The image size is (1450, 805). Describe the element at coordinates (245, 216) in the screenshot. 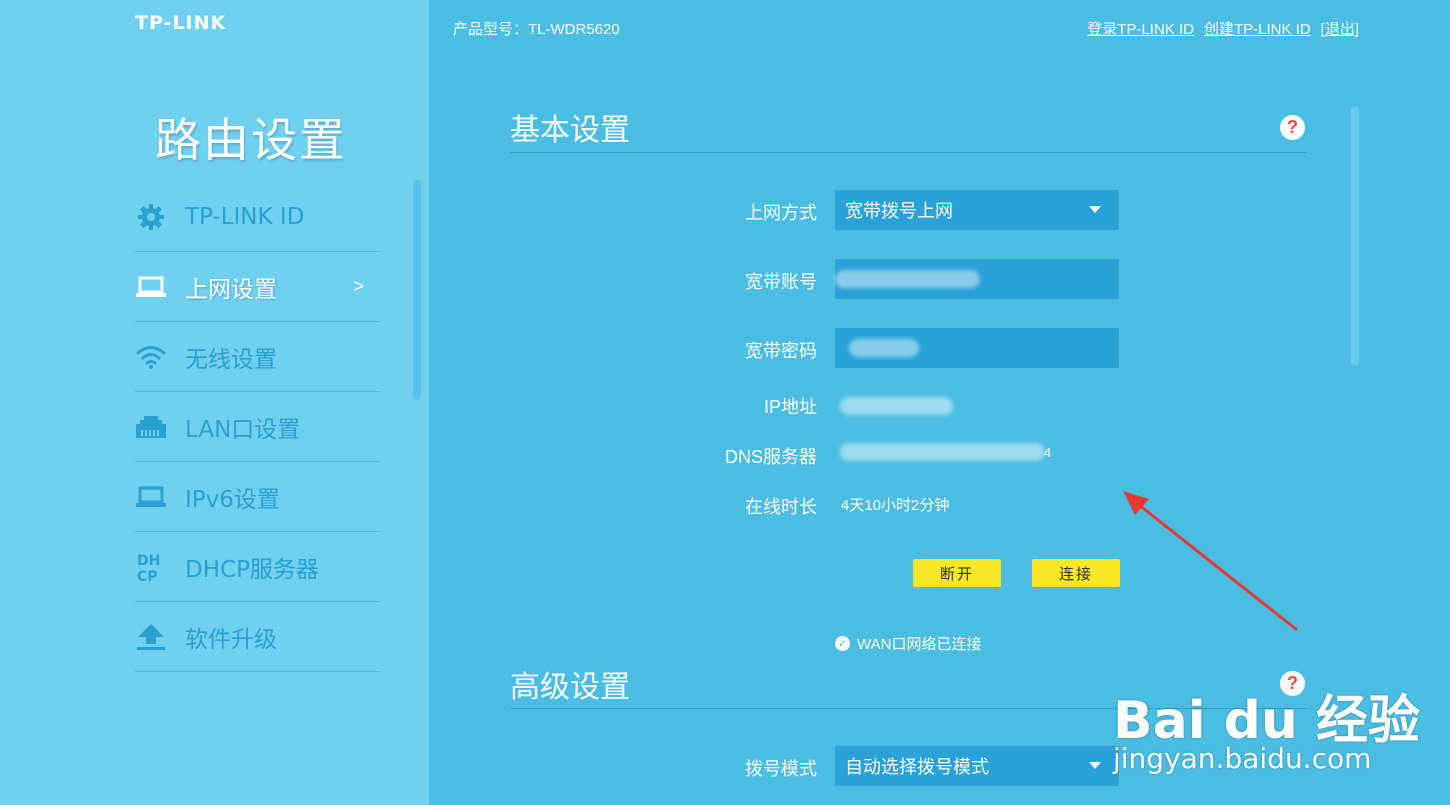

I see `sidebar-item-label: TP-LINK ID` at that location.